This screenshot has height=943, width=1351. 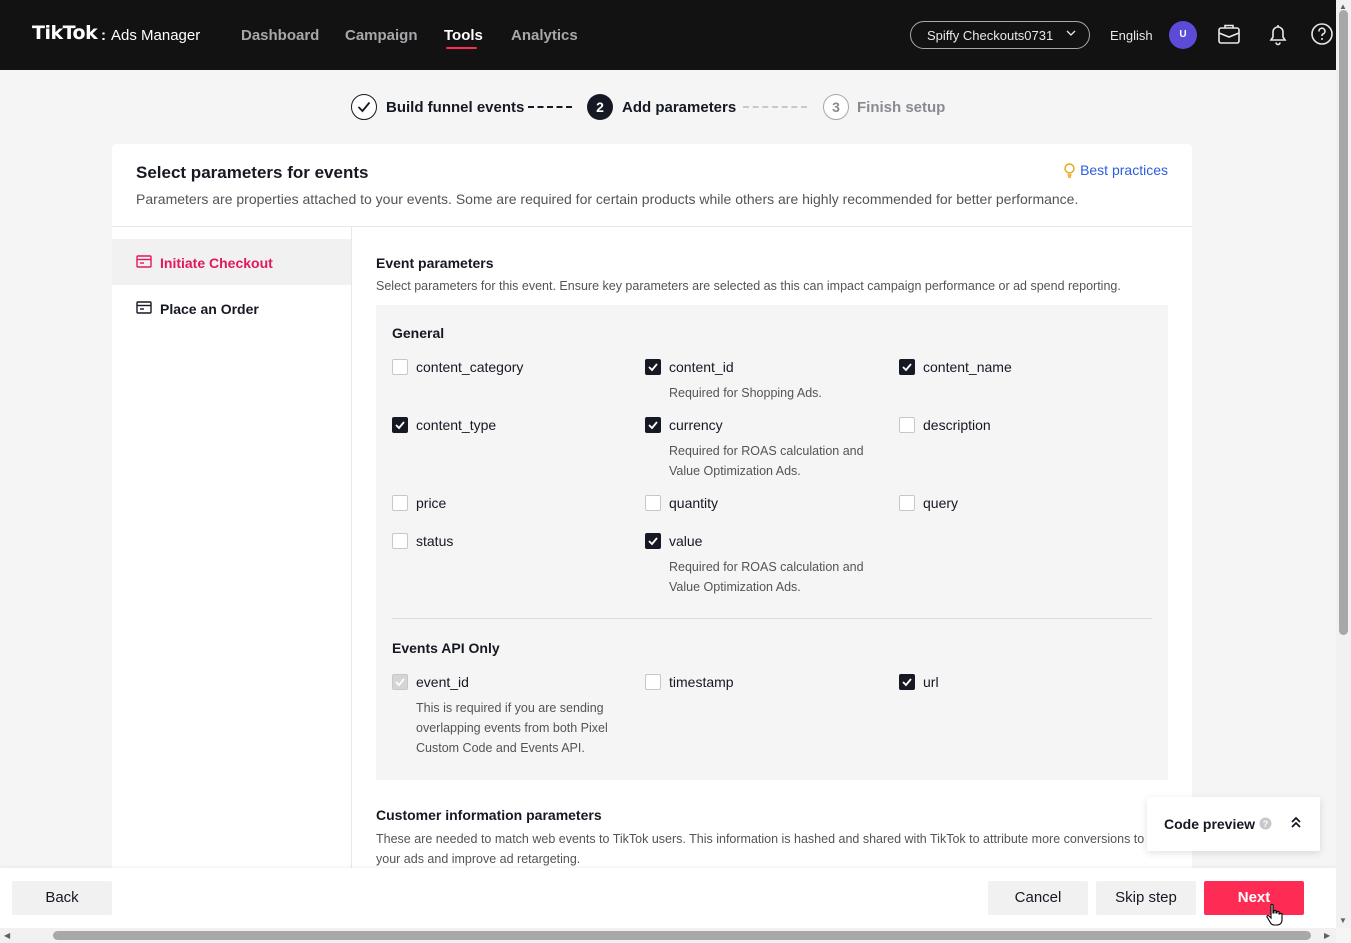 What do you see at coordinates (442, 682) in the screenshot?
I see `param-label: event_id` at bounding box center [442, 682].